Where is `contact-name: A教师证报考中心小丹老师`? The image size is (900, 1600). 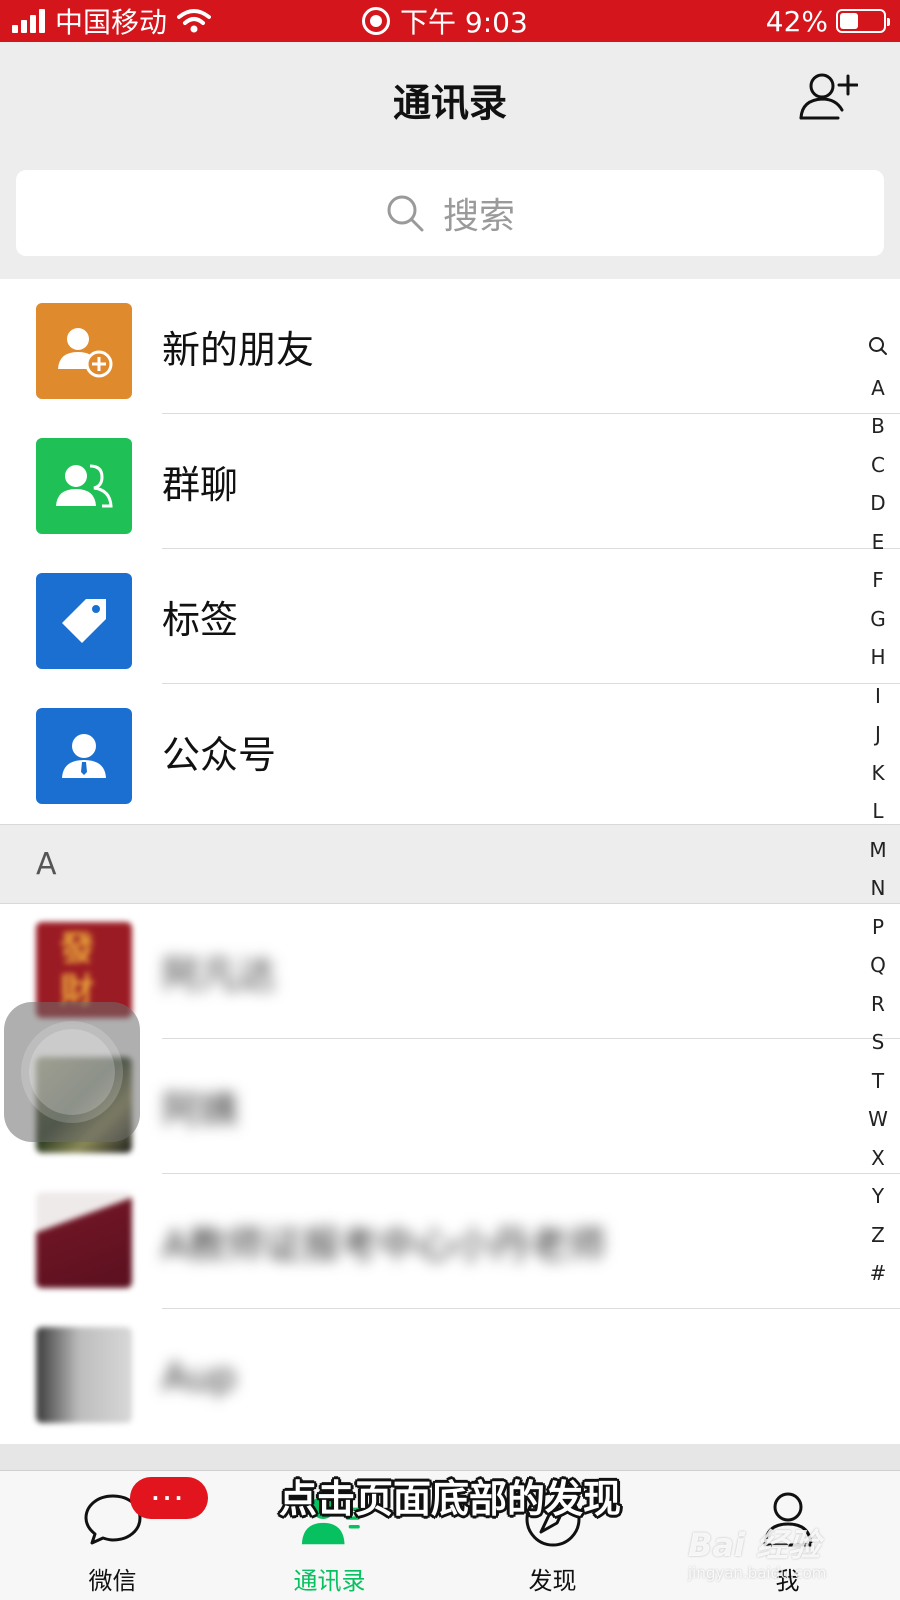
contact-name: A教师证报考中心小丹老师 is located at coordinates (384, 1245).